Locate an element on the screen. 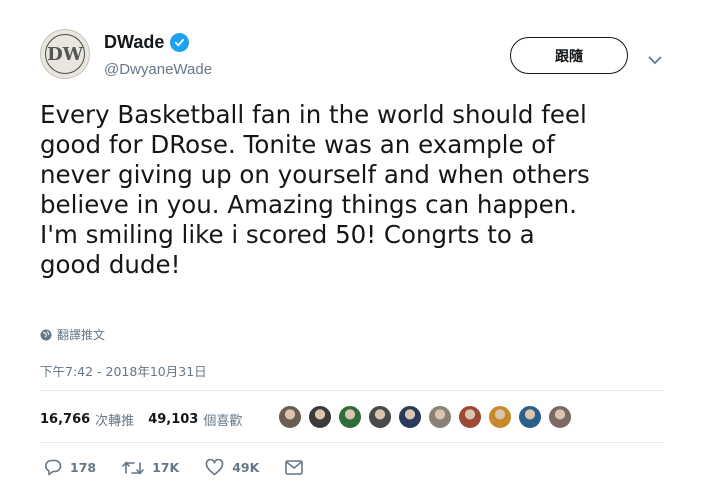 The height and width of the screenshot is (503, 704). tweet-line: good for DRose. Tonite was an example of is located at coordinates (297, 144).